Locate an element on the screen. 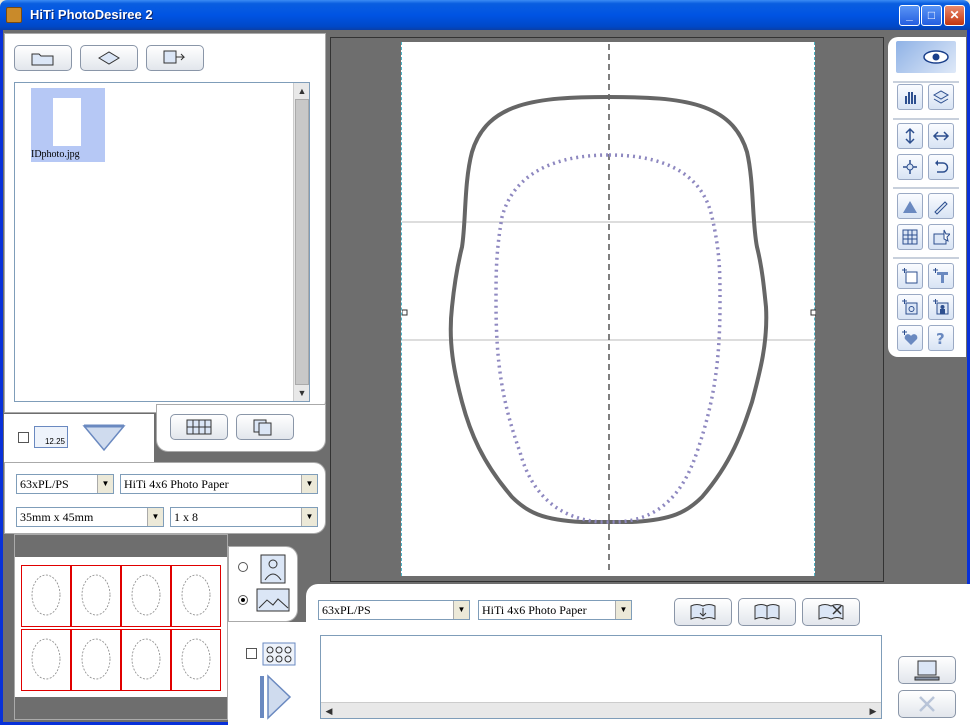  rotate-button is located at coordinates (941, 167).